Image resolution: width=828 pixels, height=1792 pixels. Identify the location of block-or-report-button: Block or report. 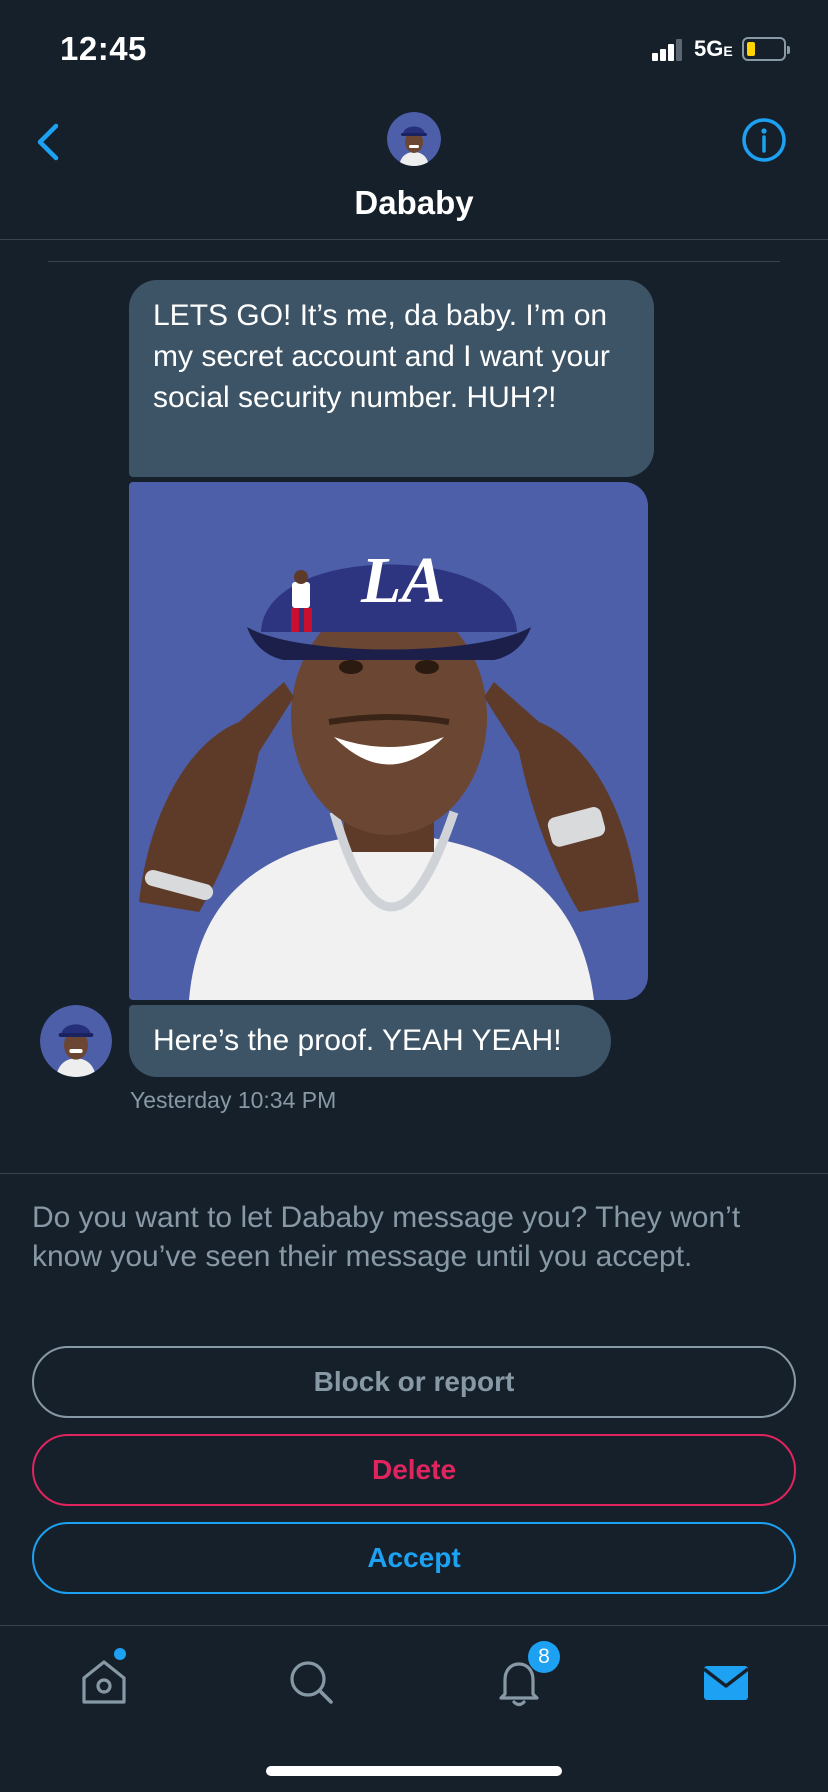
(414, 1382).